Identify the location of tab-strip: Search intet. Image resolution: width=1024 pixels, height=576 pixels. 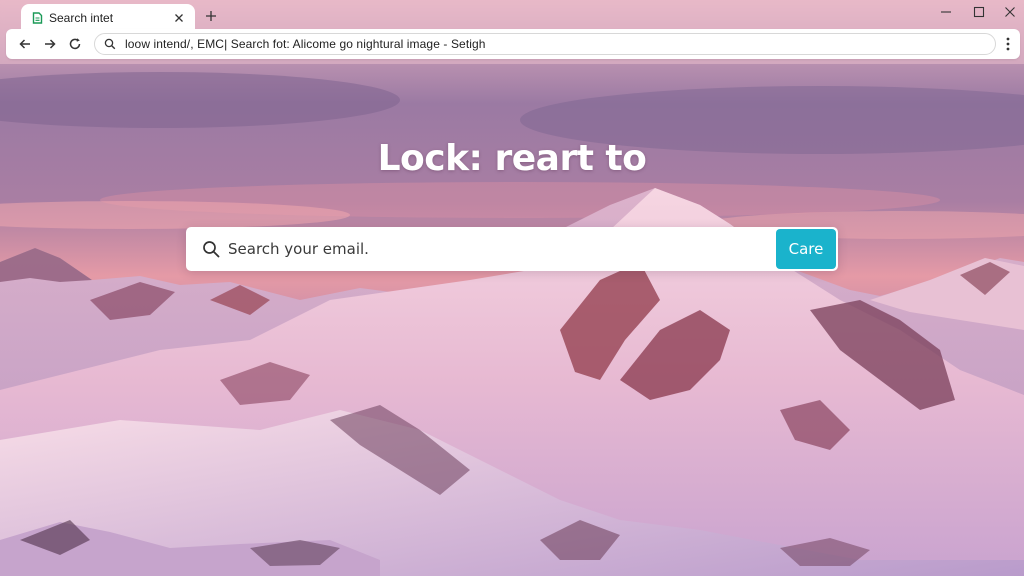
(512, 15).